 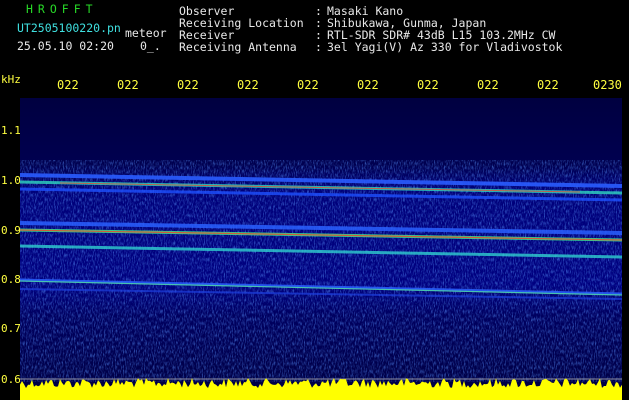 I want to click on y-axis-unit: kHz, so click(x=11, y=79).